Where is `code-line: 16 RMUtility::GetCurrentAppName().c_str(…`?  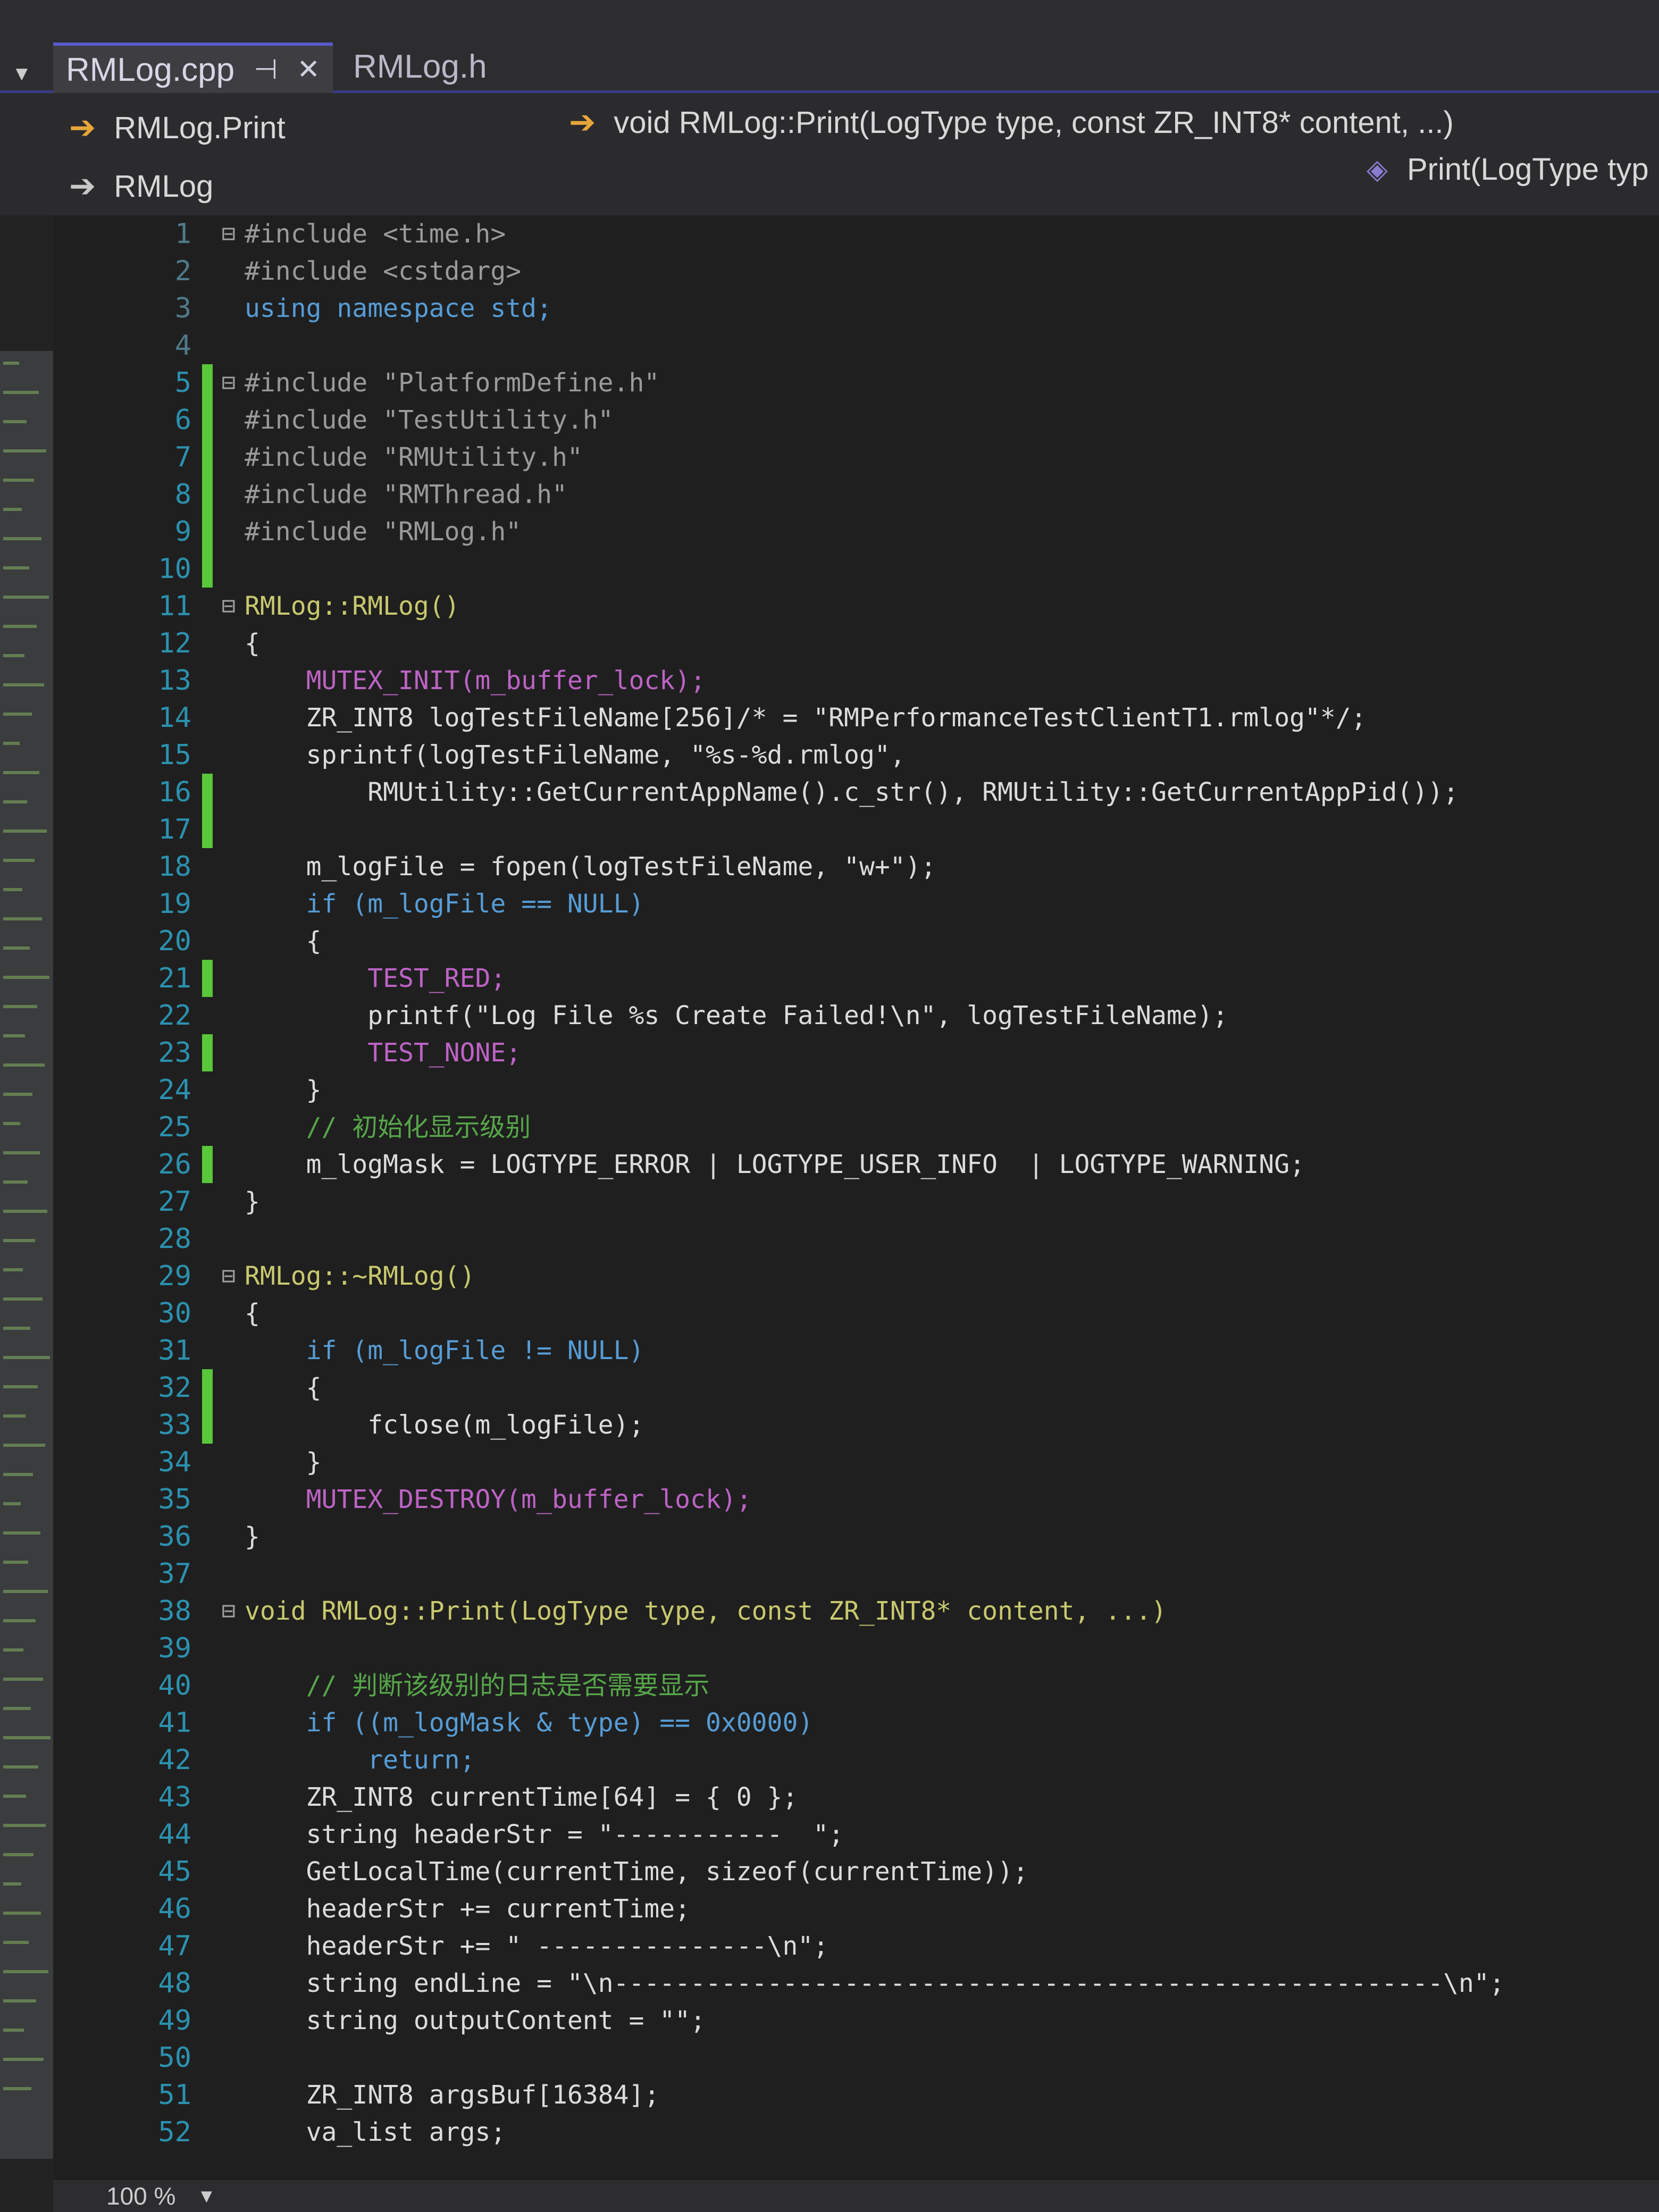 code-line: 16 RMUtility::GetCurrentAppName().c_str(… is located at coordinates (856, 792).